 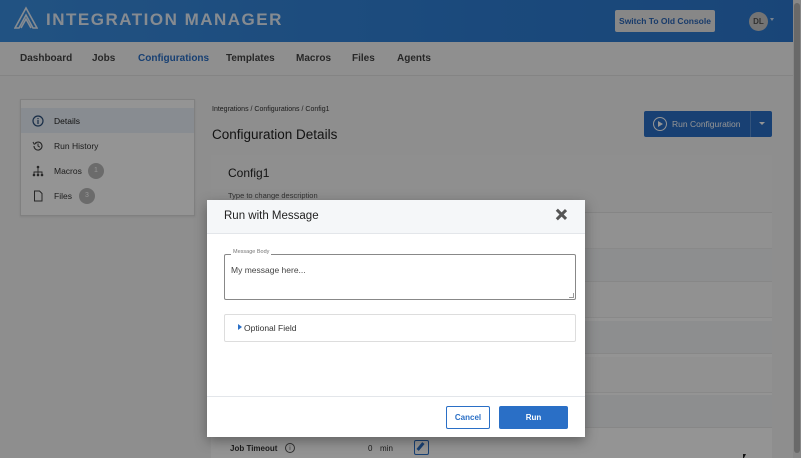 What do you see at coordinates (400, 277) in the screenshot?
I see `message-body-textarea` at bounding box center [400, 277].